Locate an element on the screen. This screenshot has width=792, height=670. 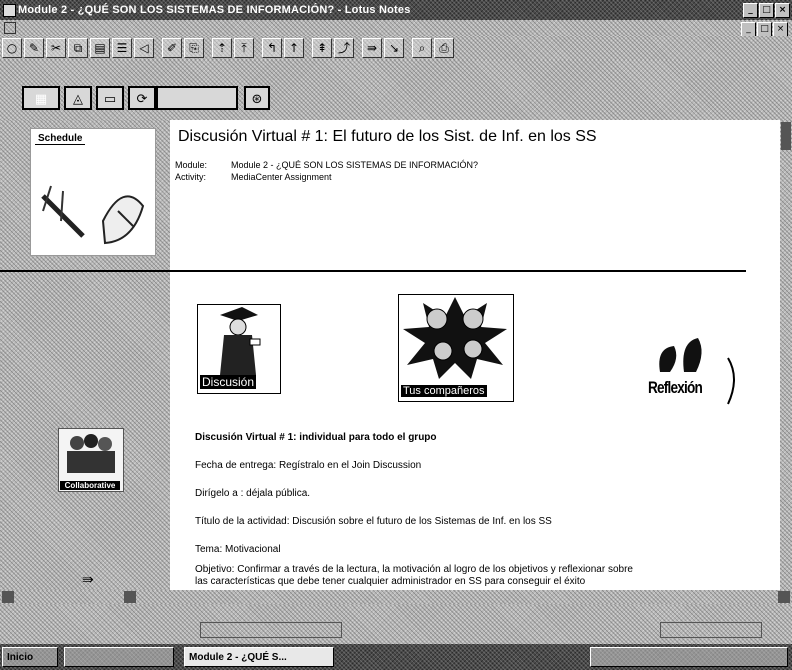
body-line-5: Tema: Motivacional is located at coordinates (238, 549).